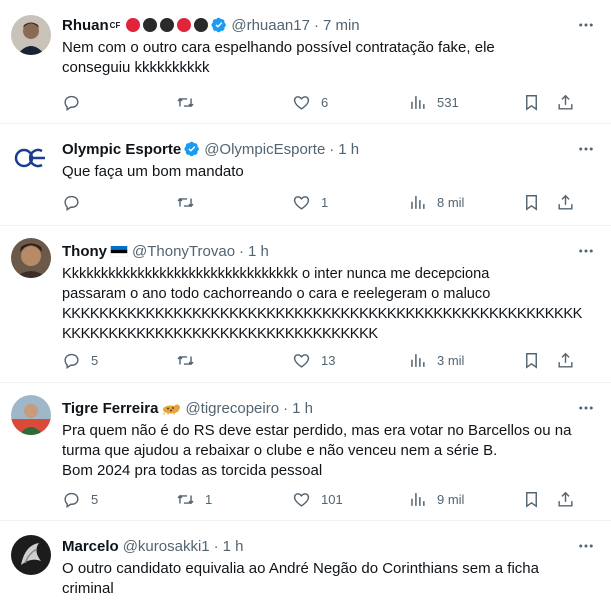 The image size is (611, 608). What do you see at coordinates (172, 409) in the screenshot?
I see `leopard-emoji-icon` at bounding box center [172, 409].